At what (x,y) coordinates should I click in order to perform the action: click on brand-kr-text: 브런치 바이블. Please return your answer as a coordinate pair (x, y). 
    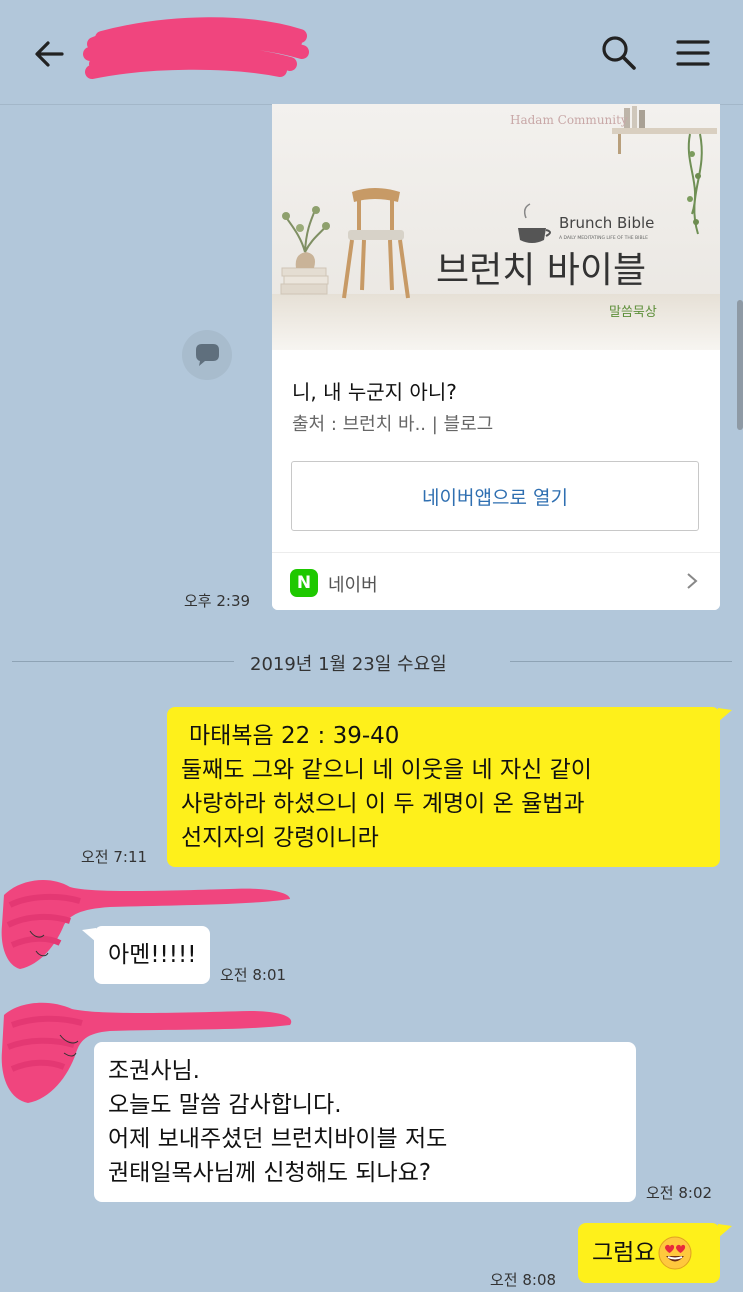
    Looking at the image, I should click on (541, 270).